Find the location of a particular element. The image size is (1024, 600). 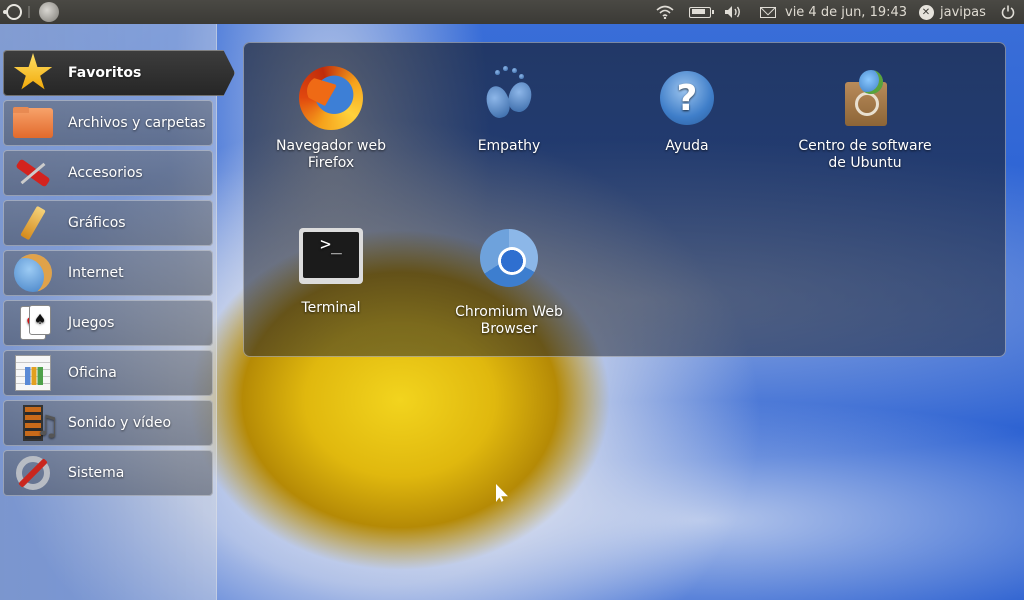

category-archivos-y-carpetas: Archivos y carpetas is located at coordinates (108, 123).